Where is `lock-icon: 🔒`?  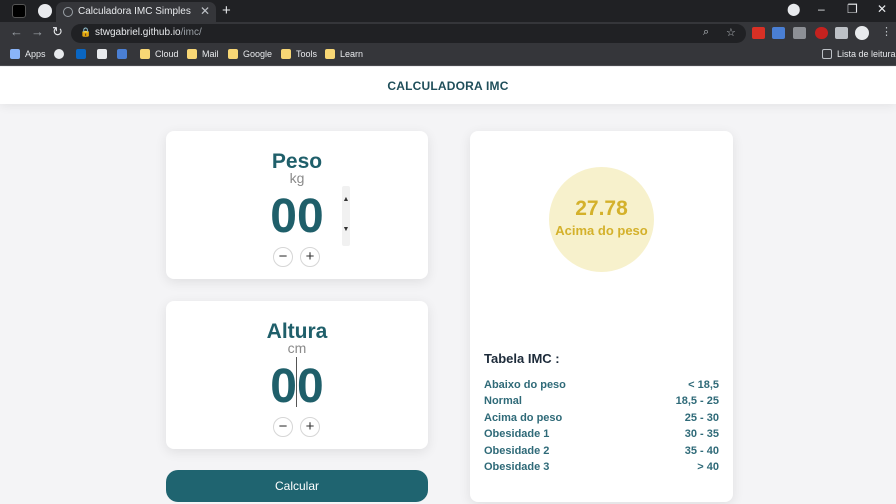
lock-icon: 🔒 is located at coordinates (86, 32).